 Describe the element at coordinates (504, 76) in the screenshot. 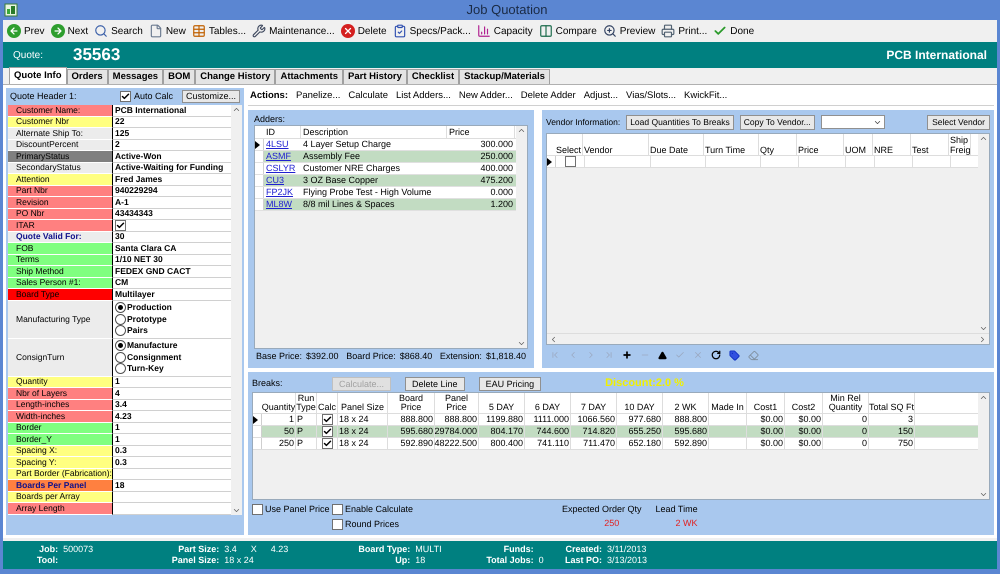

I see `tab: Stackup/Materials` at that location.